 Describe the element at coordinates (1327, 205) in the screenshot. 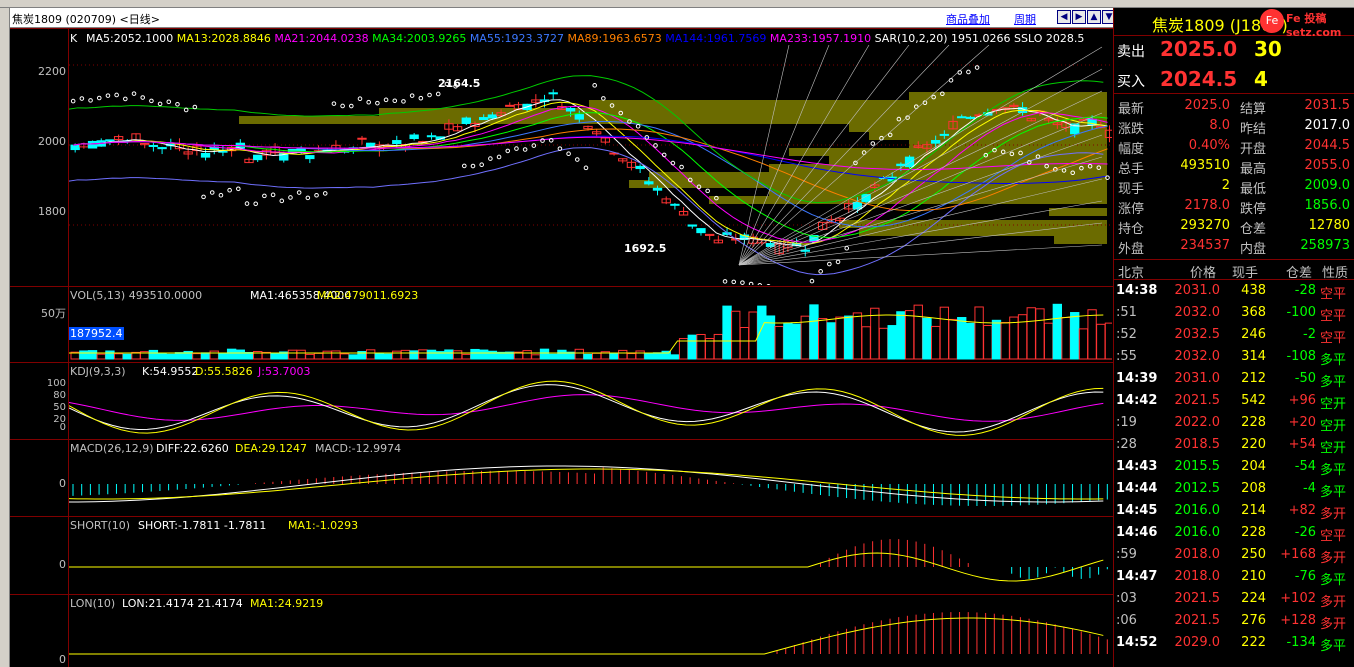

I see `stat-value: 1856.0` at that location.